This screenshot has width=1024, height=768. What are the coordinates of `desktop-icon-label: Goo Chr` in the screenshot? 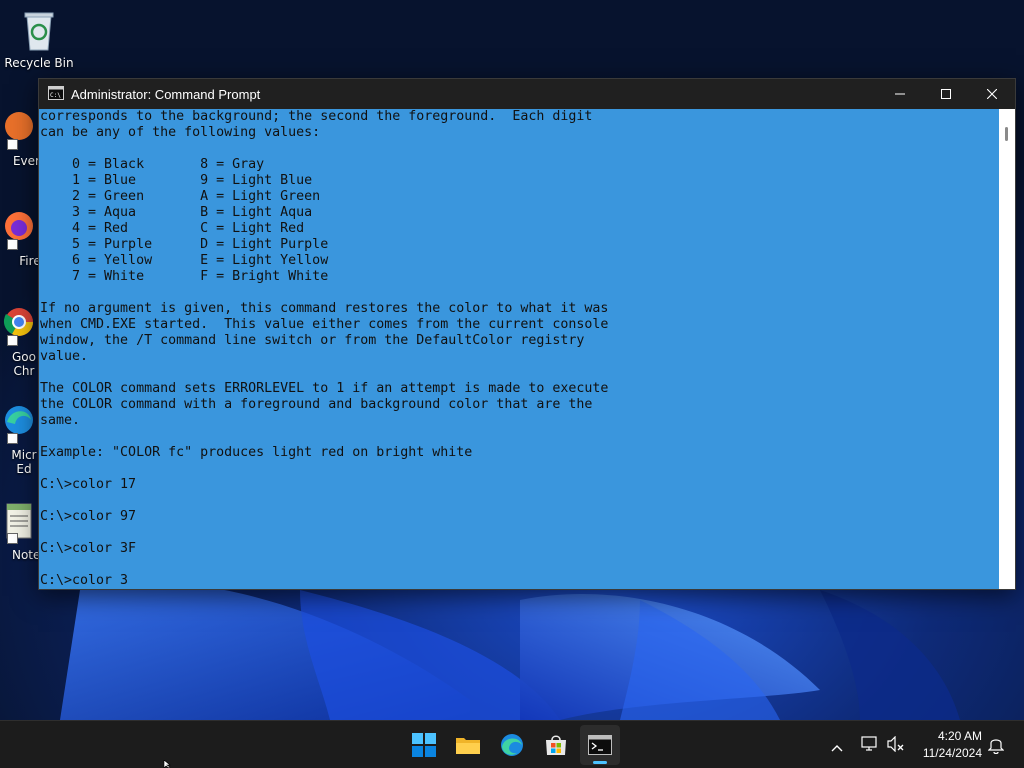 It's located at (24, 364).